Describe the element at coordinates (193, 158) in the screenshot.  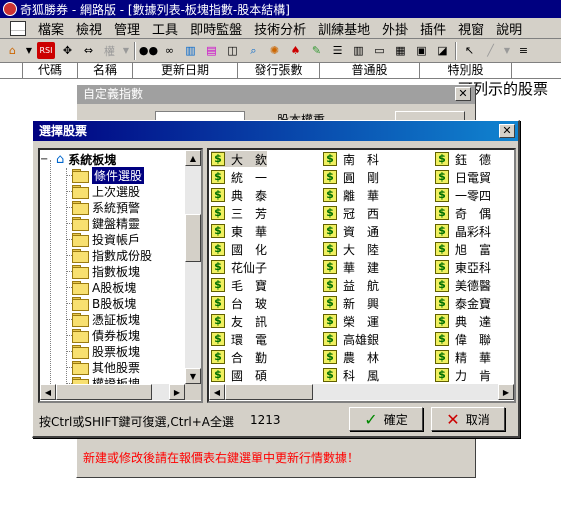
I see `scroll-up-icon: ▲` at that location.